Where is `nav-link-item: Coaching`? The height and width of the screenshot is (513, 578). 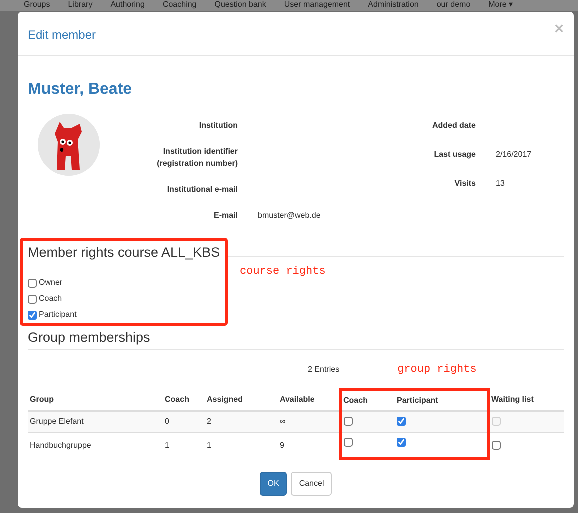
nav-link-item: Coaching is located at coordinates (179, 5).